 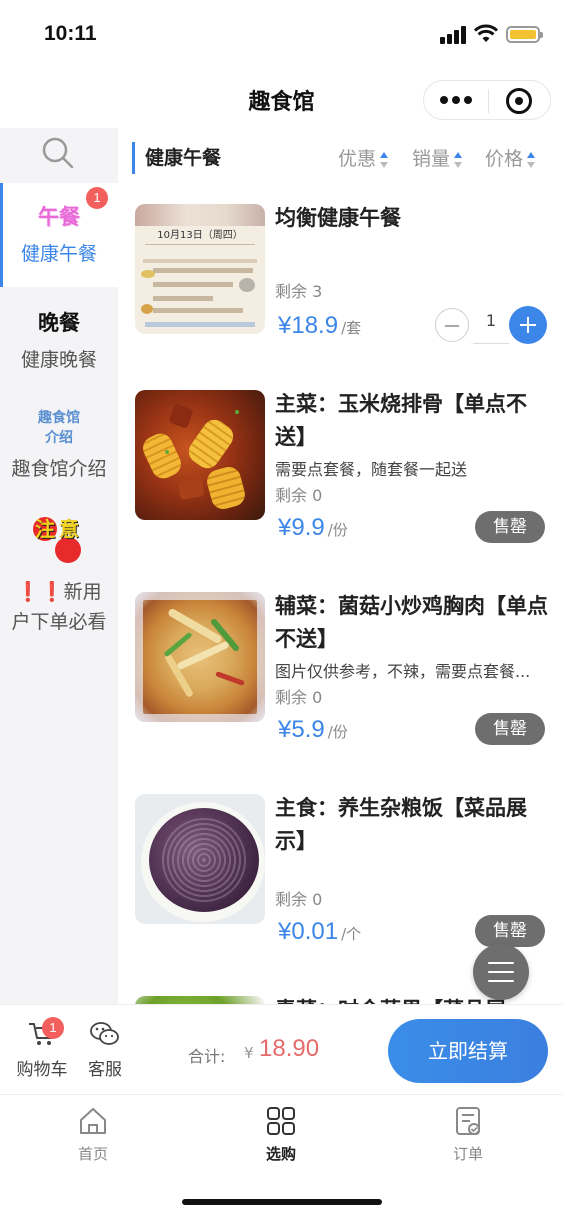 I want to click on total-label: 合计:, so click(x=207, y=1056).